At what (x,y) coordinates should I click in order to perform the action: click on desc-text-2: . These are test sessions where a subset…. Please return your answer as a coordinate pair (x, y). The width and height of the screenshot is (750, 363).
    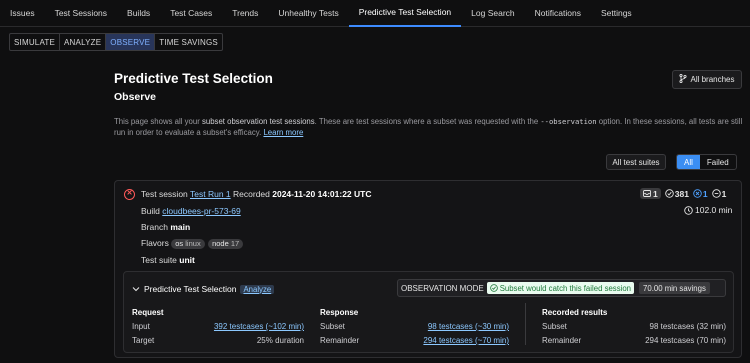
    Looking at the image, I should click on (427, 121).